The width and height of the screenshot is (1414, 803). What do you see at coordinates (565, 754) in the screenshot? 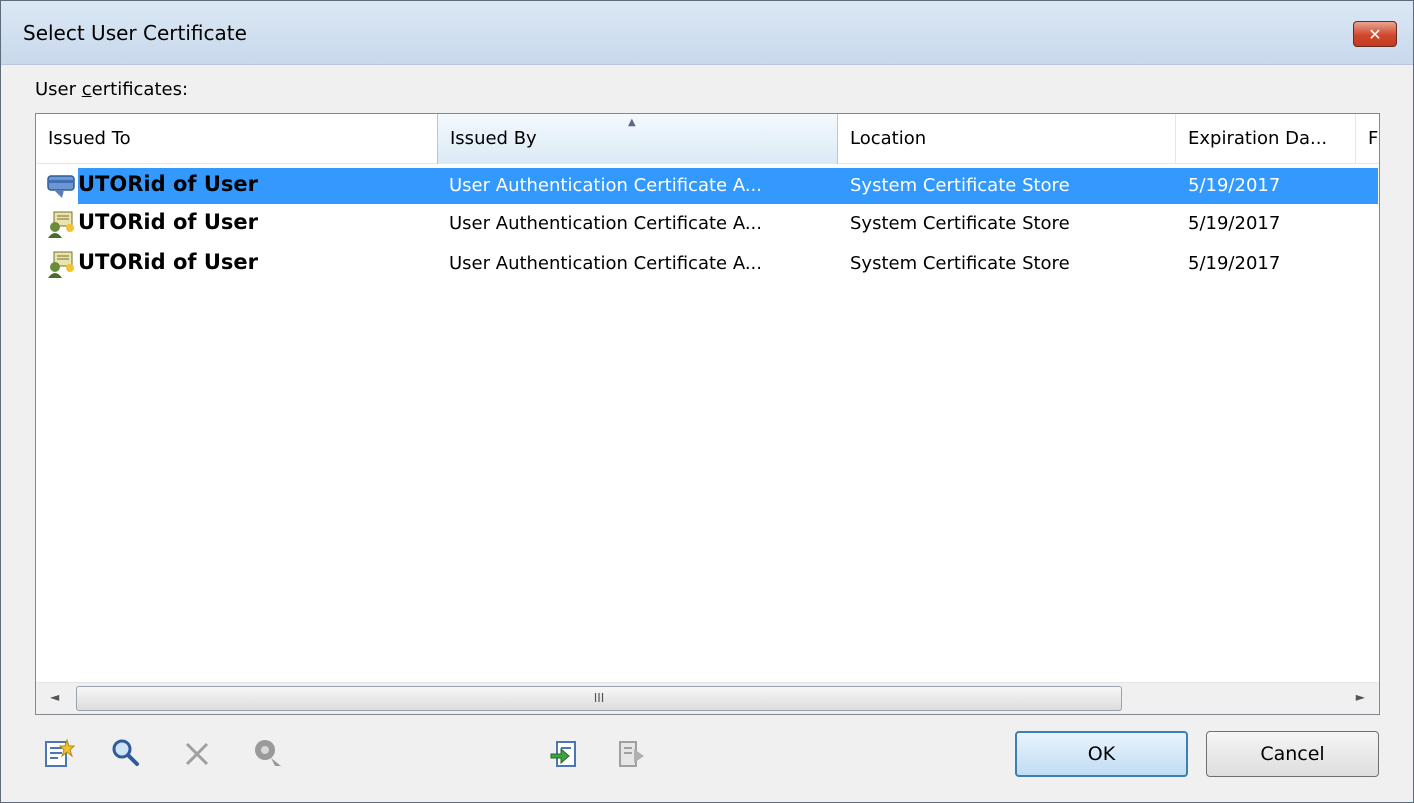
I see `import-icon` at bounding box center [565, 754].